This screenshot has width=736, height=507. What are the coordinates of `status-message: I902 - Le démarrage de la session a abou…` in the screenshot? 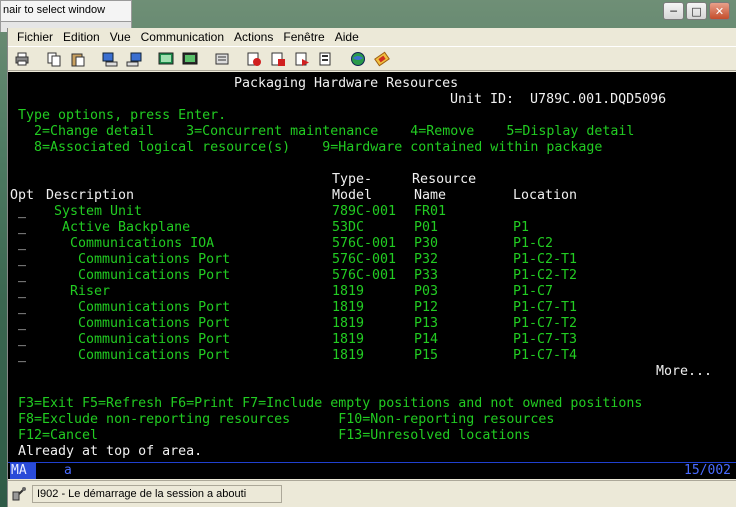 It's located at (157, 494).